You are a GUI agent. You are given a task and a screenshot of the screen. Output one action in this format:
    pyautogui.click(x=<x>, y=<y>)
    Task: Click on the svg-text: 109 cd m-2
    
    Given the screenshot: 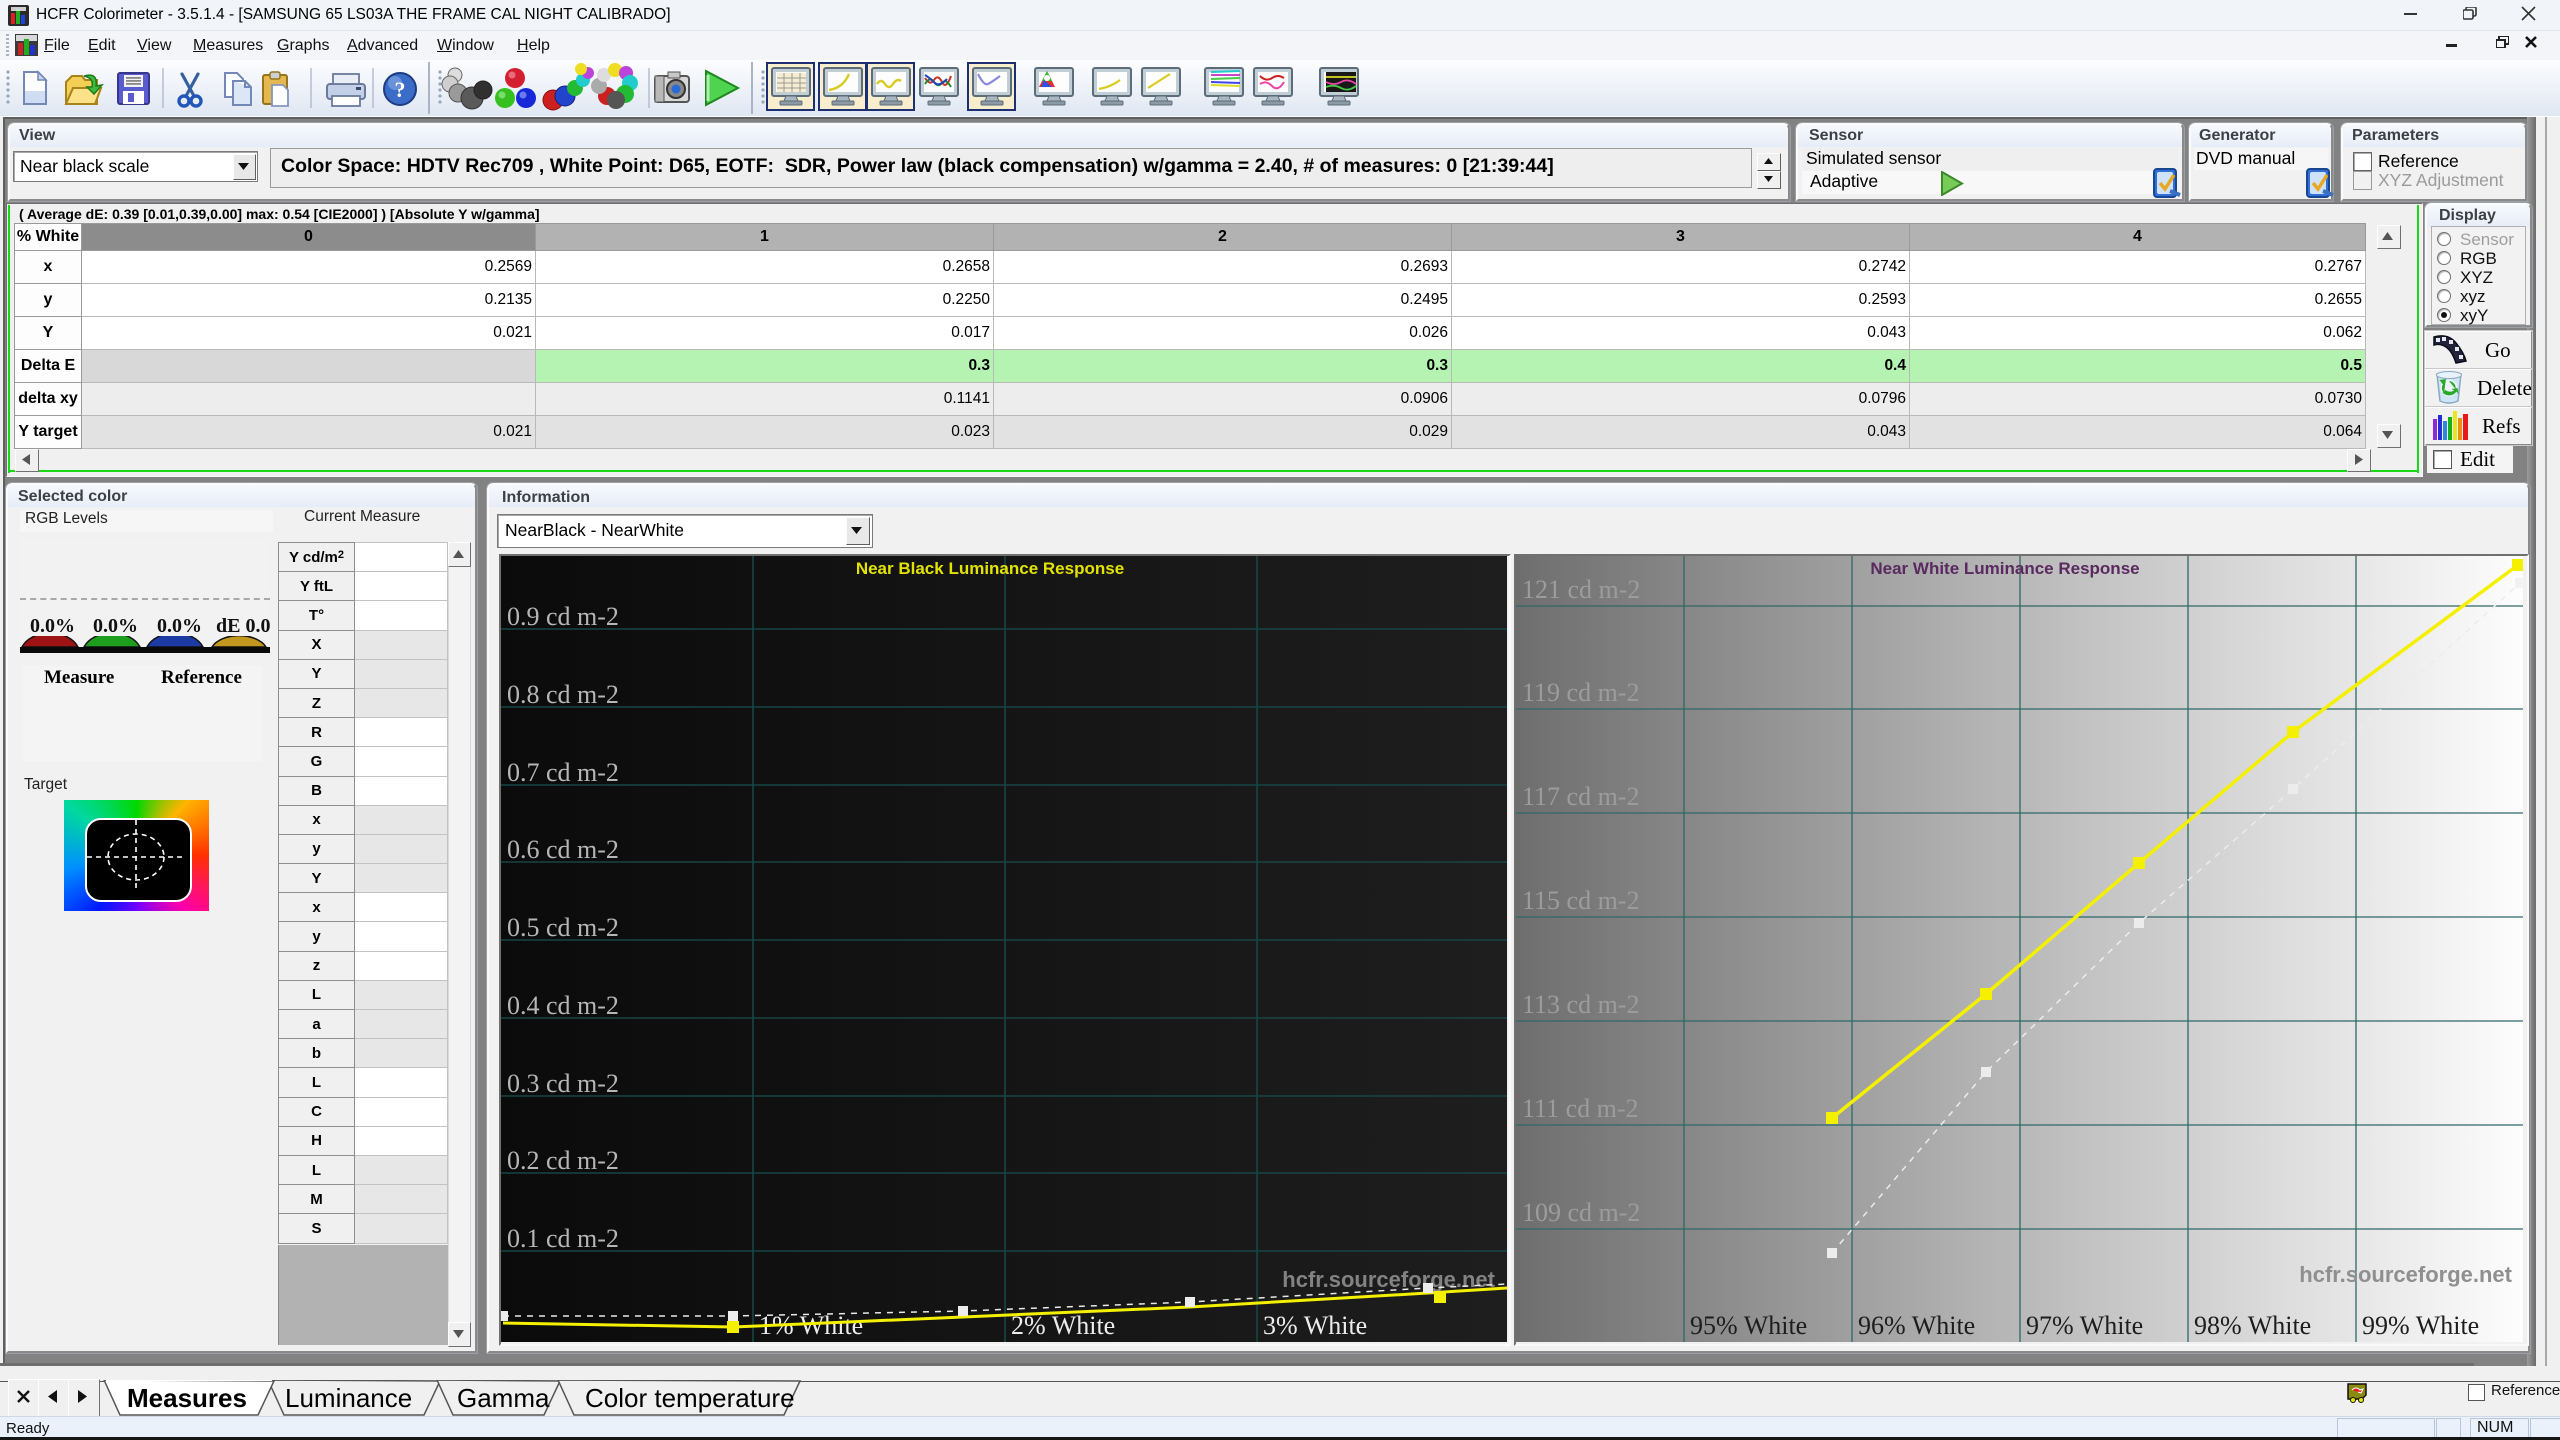 What is the action you would take?
    pyautogui.click(x=1581, y=1212)
    